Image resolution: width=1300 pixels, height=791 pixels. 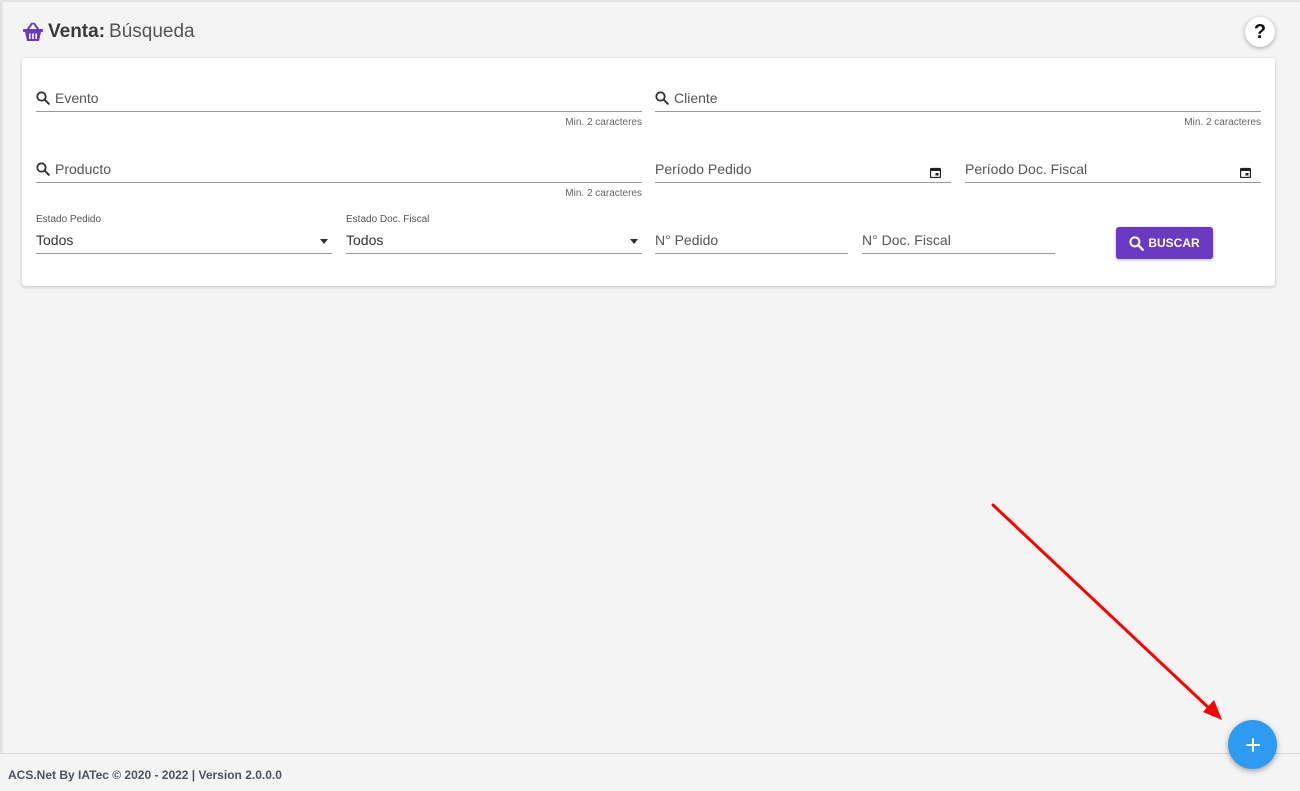 What do you see at coordinates (494, 253) in the screenshot?
I see `estado-doc-fiscal-underline` at bounding box center [494, 253].